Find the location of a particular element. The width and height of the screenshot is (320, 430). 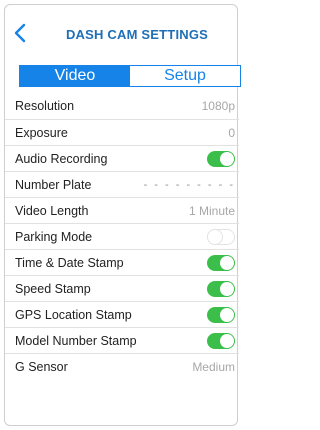

back-chevron-left-icon is located at coordinates (20, 33).